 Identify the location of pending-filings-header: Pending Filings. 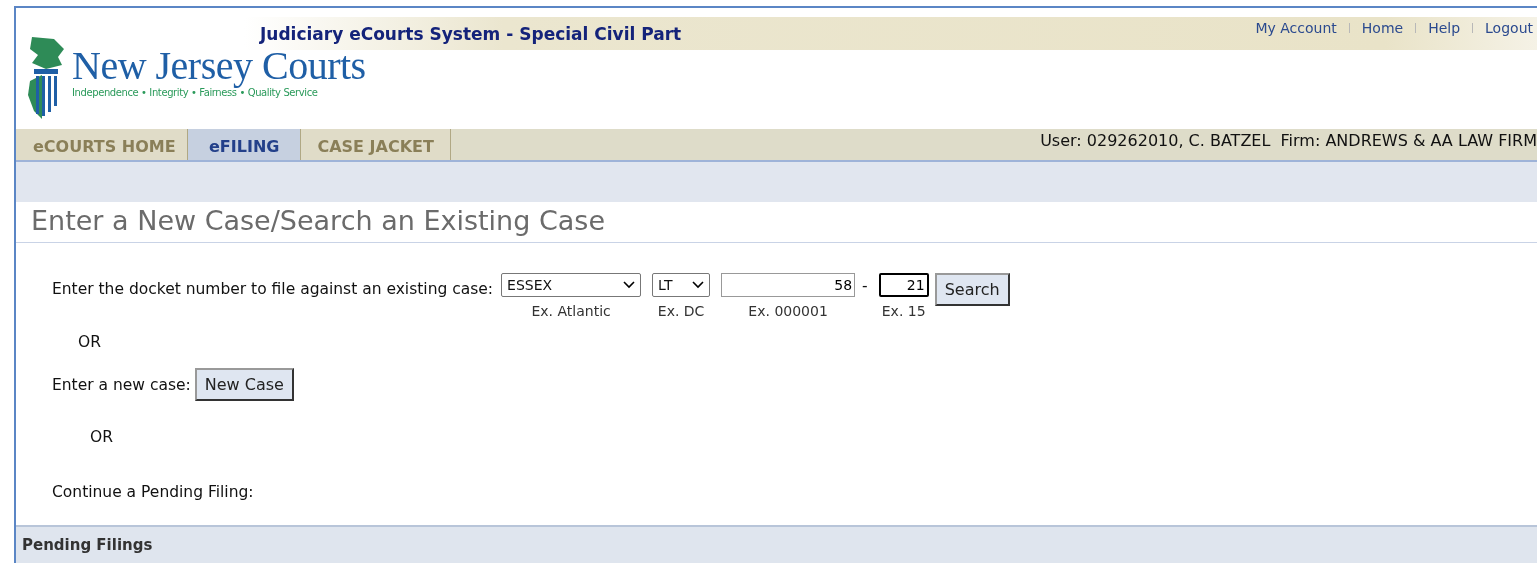
(87, 545).